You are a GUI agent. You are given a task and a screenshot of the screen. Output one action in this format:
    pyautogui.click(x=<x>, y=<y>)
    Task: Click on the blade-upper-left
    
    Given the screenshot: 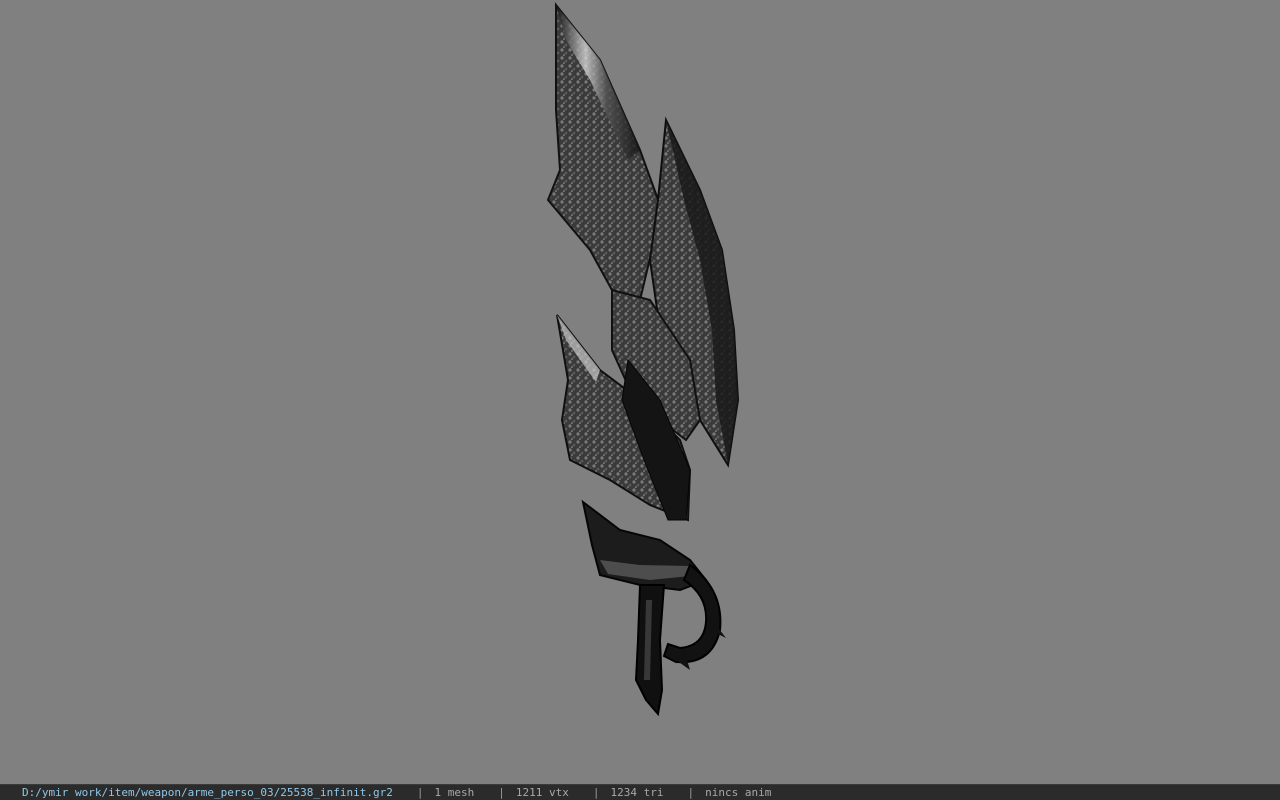 What is the action you would take?
    pyautogui.click(x=604, y=152)
    